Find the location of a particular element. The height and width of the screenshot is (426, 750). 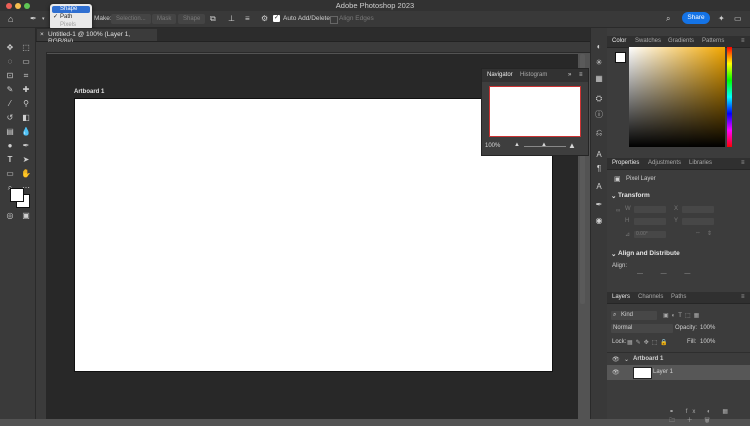

align-edges-checkbox is located at coordinates (334, 20).